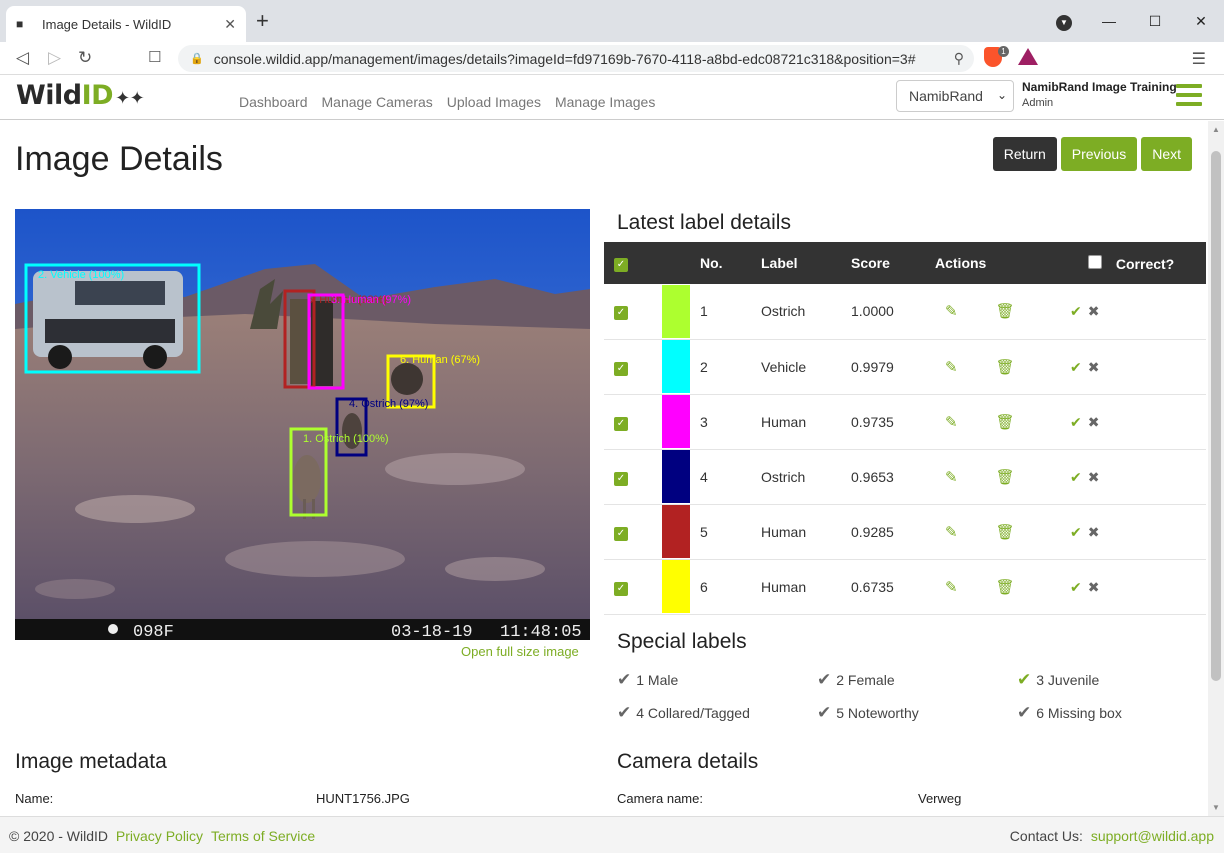 This screenshot has height=853, width=1224. I want to click on browser-tab: ■ Image Details - WildID ✕, so click(126, 24).